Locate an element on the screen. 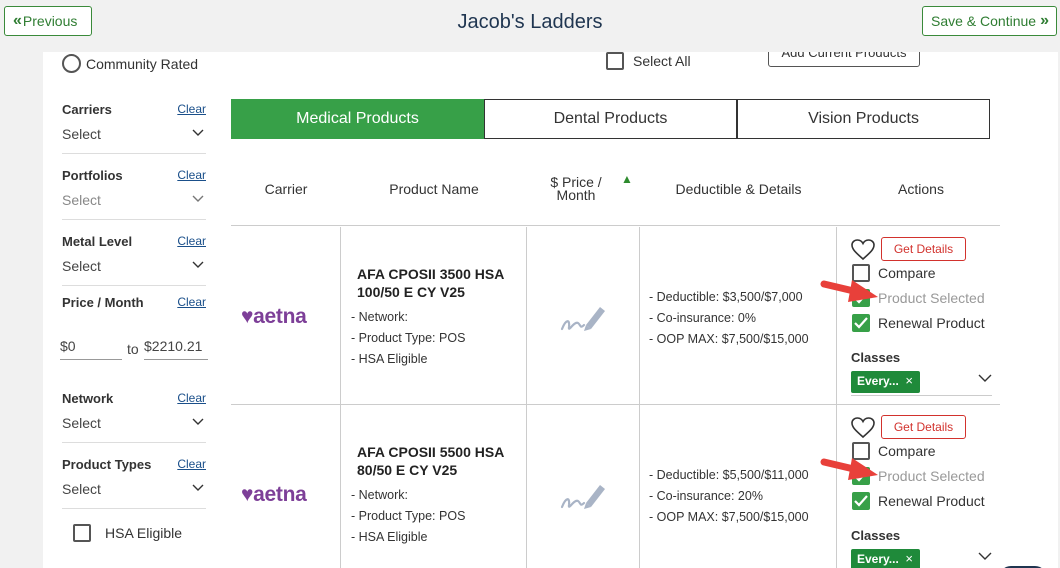  select-all-option: Select All is located at coordinates (648, 61).